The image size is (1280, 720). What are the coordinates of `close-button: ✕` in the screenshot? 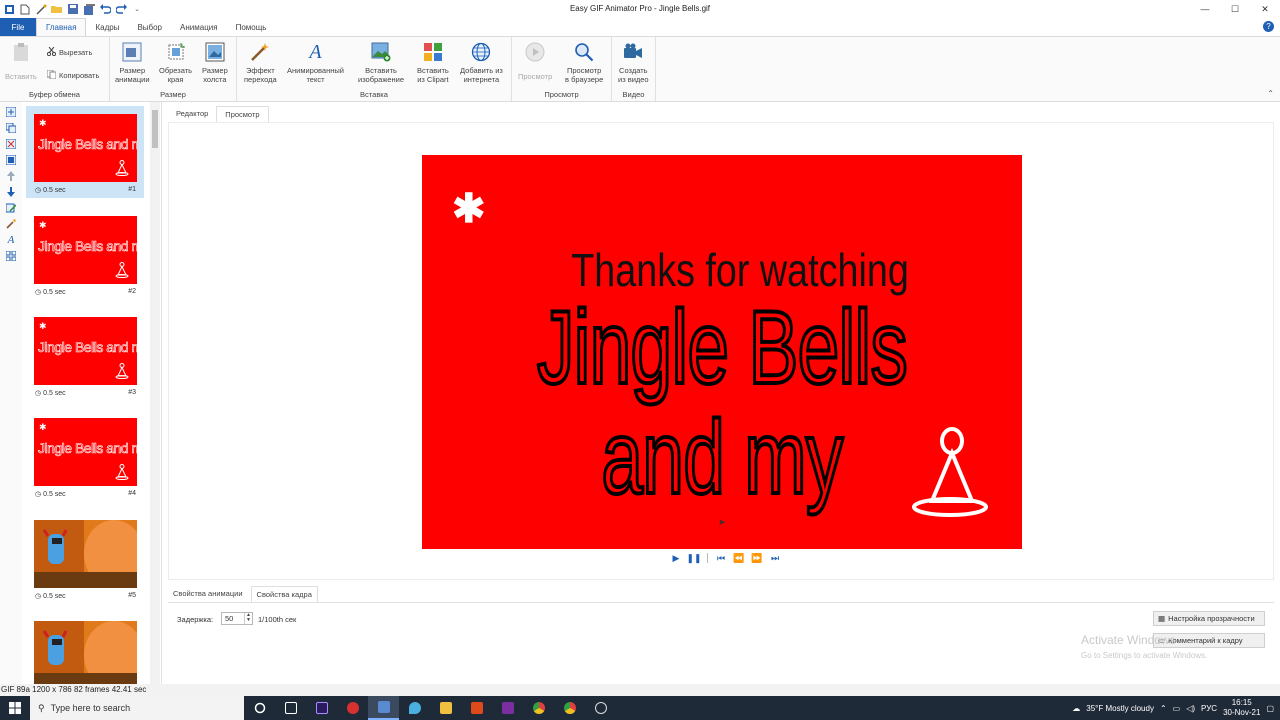 It's located at (1265, 9).